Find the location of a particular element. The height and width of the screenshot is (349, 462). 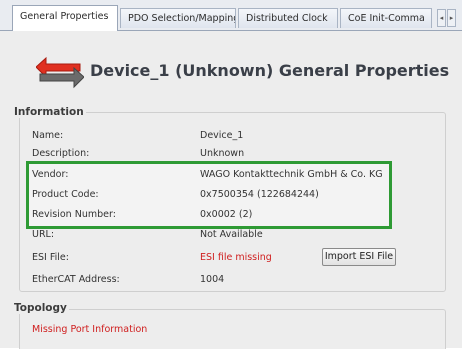

information-group-title: Information is located at coordinates (49, 112).